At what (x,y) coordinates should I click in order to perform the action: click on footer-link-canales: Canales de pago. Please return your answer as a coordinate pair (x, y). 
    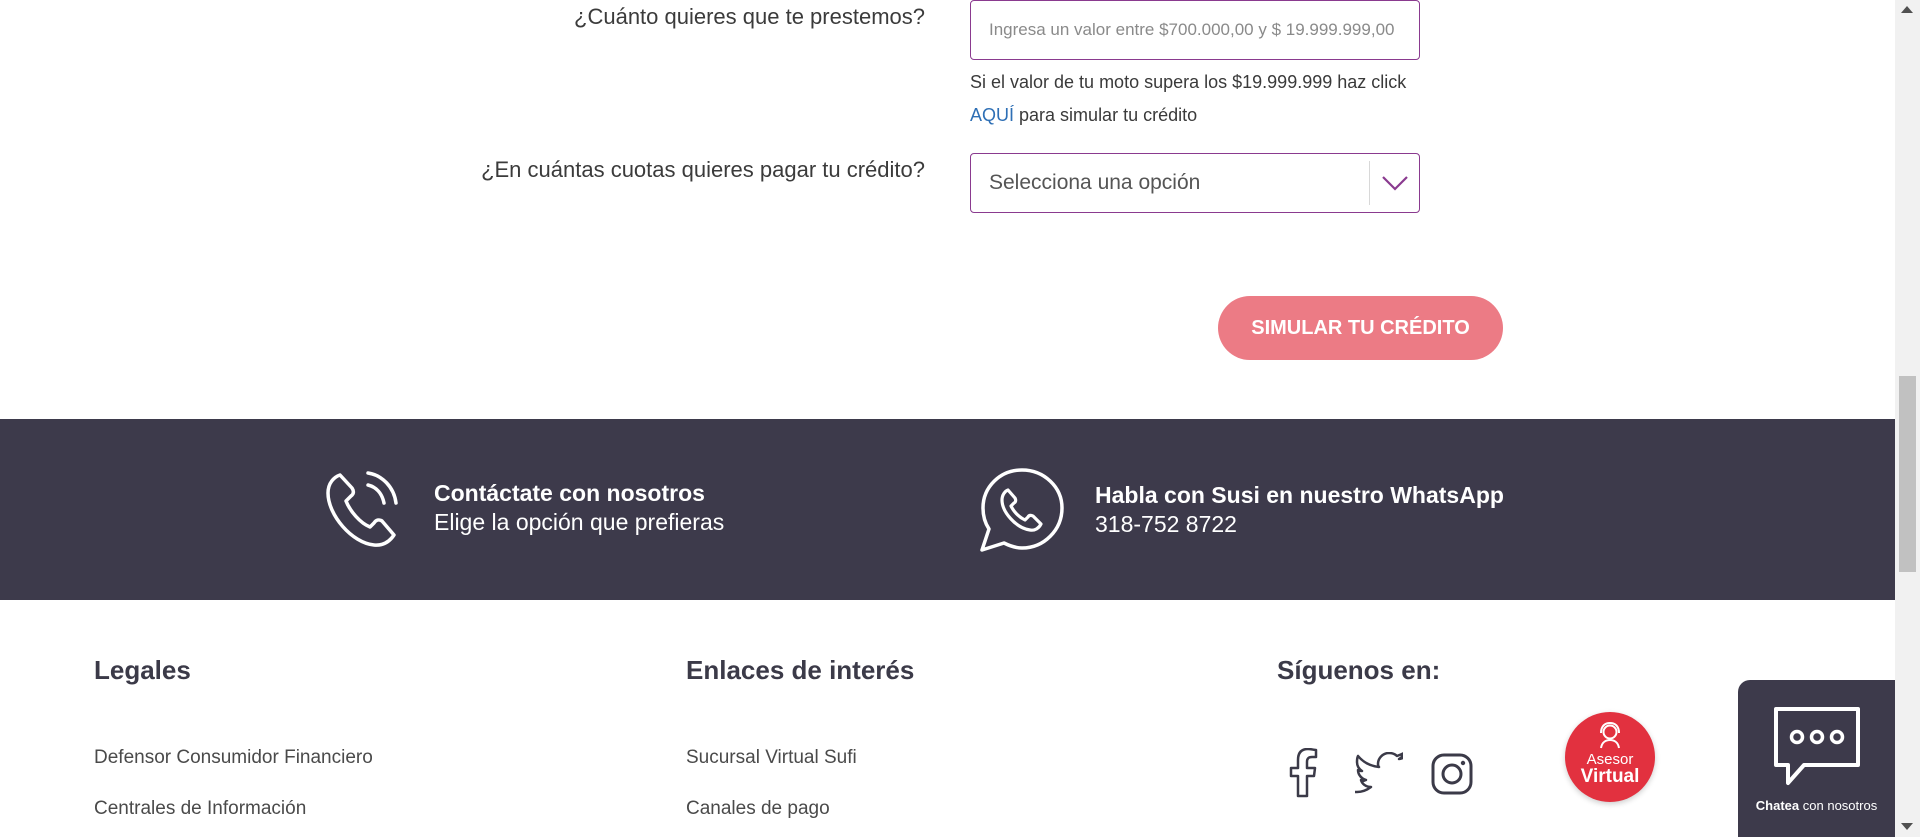
    Looking at the image, I should click on (758, 809).